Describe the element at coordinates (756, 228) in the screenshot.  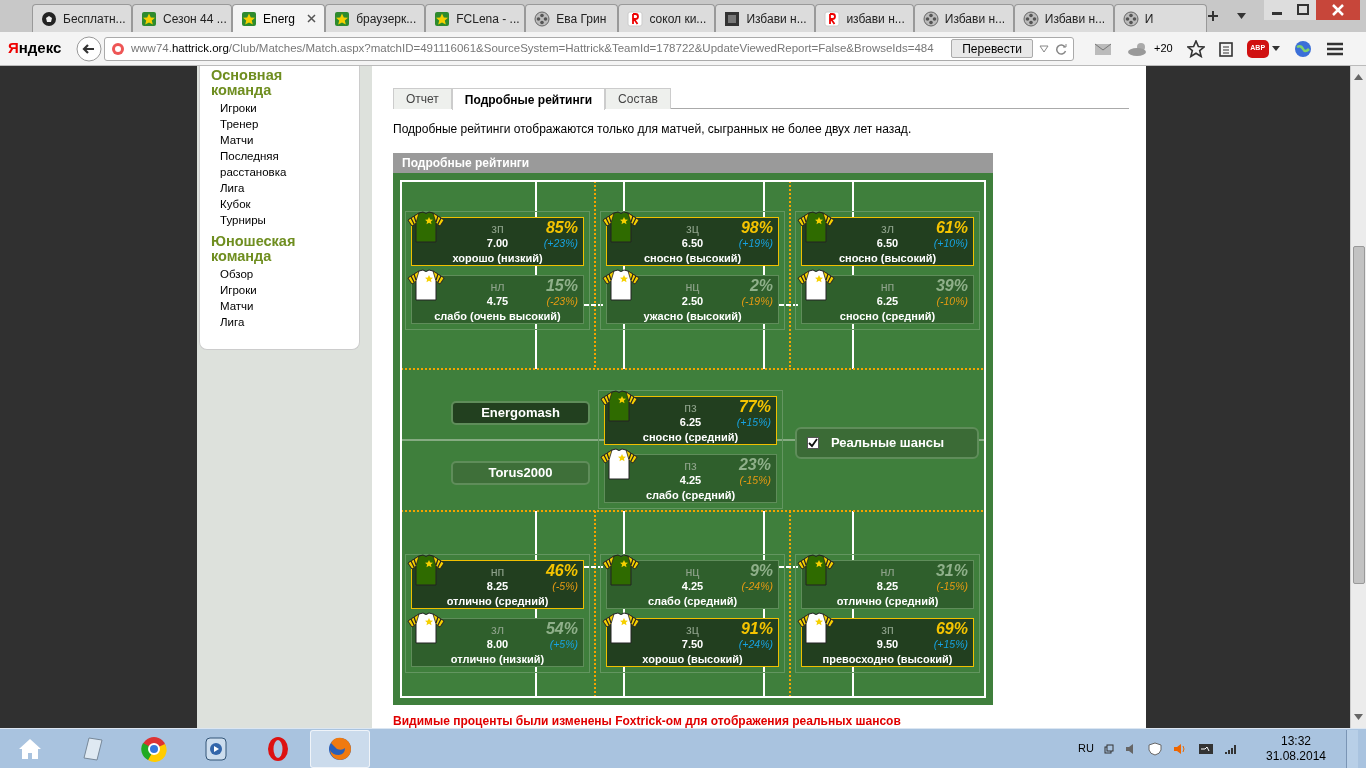
I see `percent-value: 98%` at that location.